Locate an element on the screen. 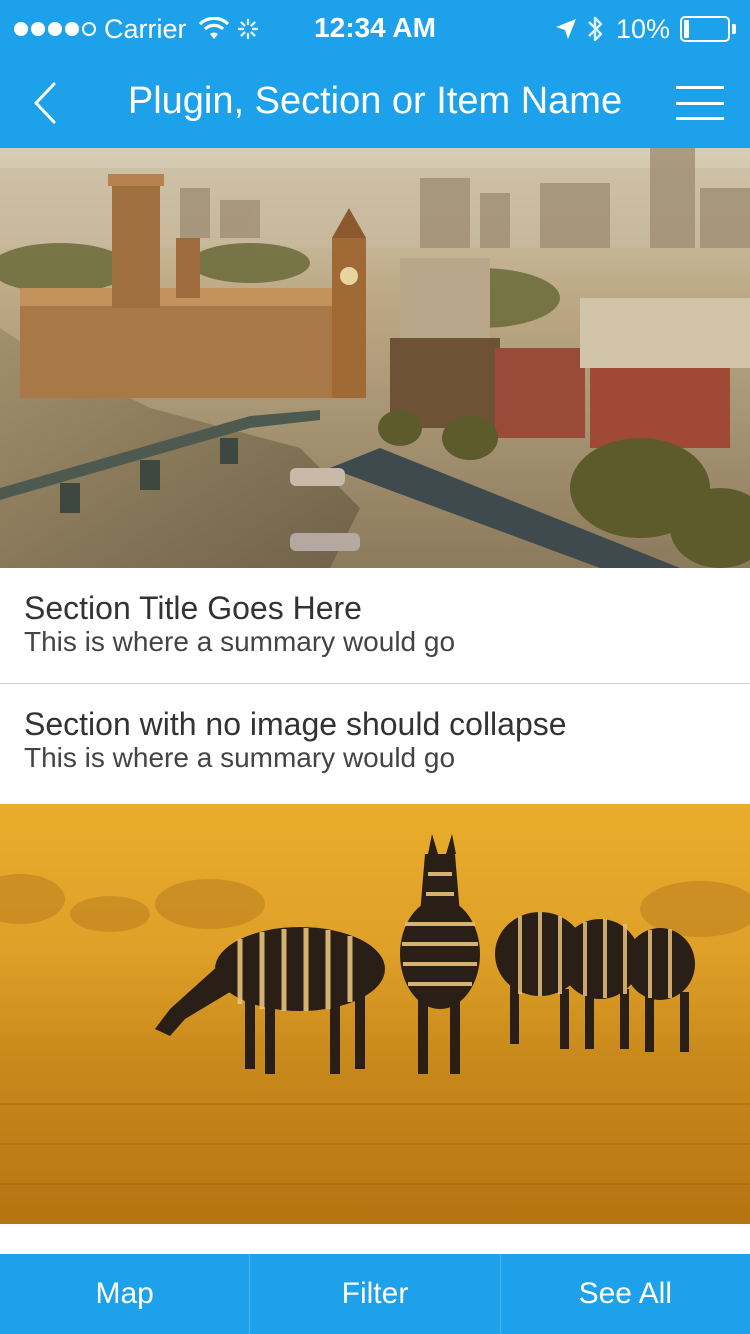 Image resolution: width=750 pixels, height=1334 pixels. status-bar: Carrier 12:34 AM 10% is located at coordinates (375, 29).